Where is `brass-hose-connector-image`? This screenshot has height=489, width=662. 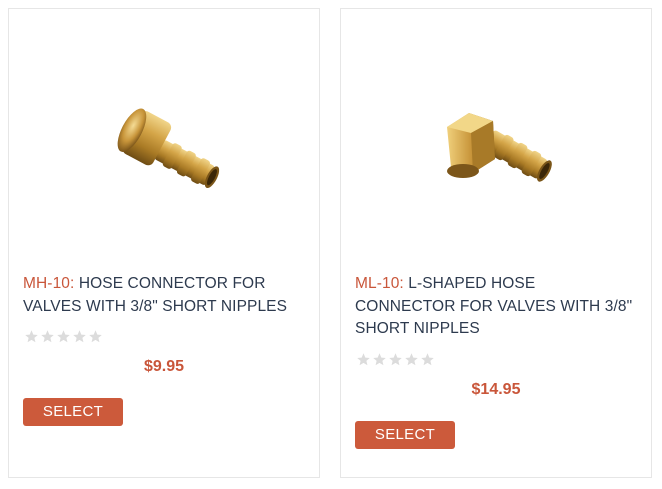
brass-hose-connector-image is located at coordinates (168, 148).